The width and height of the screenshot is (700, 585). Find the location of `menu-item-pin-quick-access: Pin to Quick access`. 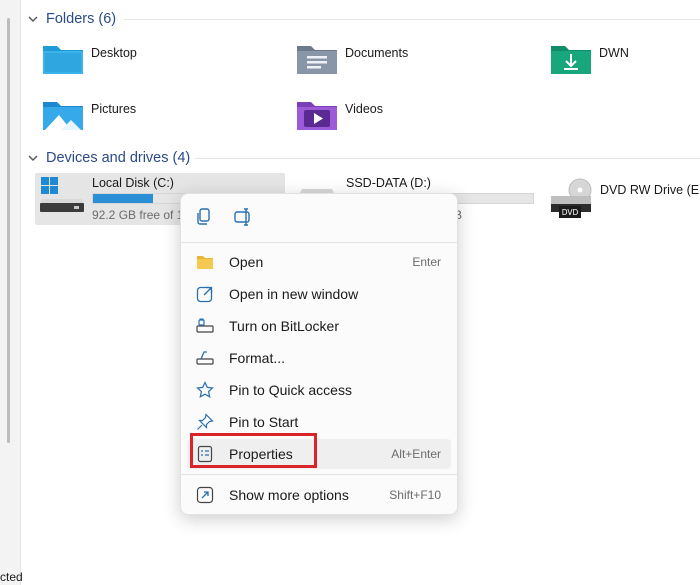

menu-item-pin-quick-access: Pin to Quick access is located at coordinates (319, 390).